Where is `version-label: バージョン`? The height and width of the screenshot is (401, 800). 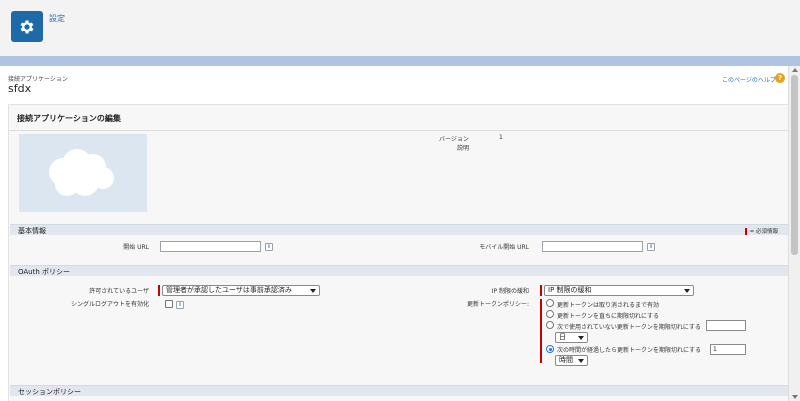
version-label: バージョン is located at coordinates (454, 139).